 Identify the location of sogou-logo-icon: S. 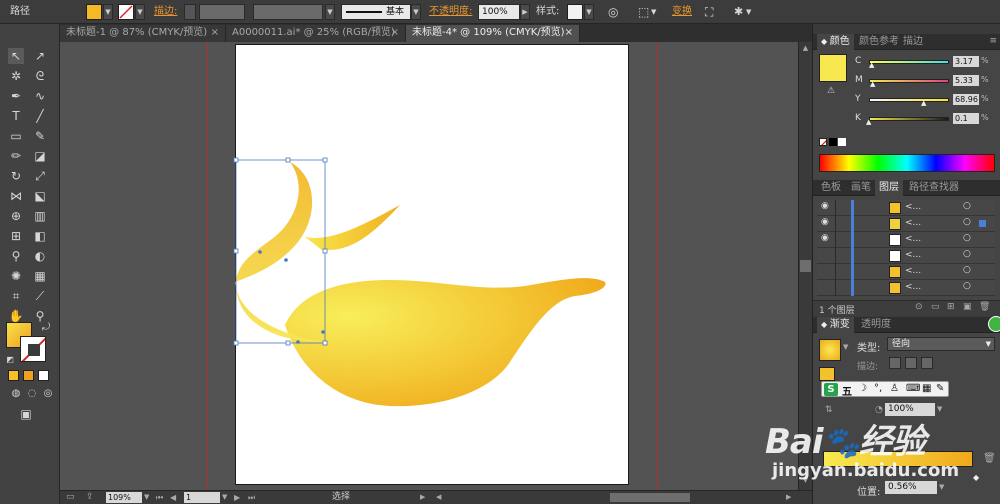
(831, 389).